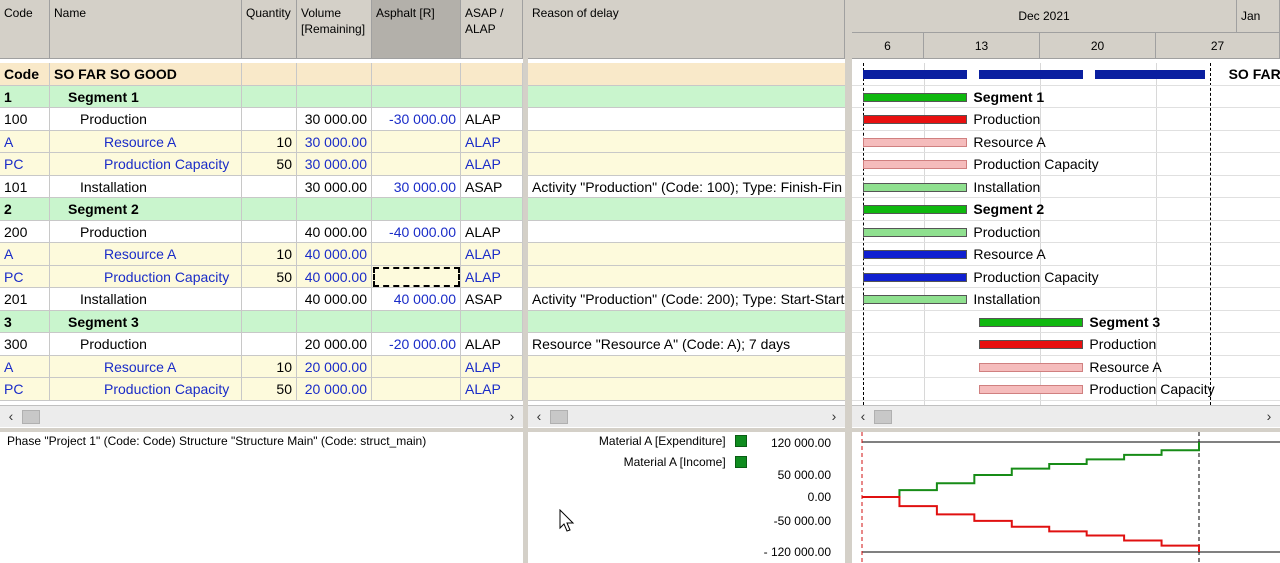 This screenshot has width=1280, height=563. Describe the element at coordinates (492, 186) in the screenshot. I see `cell-asap: ASAP` at that location.